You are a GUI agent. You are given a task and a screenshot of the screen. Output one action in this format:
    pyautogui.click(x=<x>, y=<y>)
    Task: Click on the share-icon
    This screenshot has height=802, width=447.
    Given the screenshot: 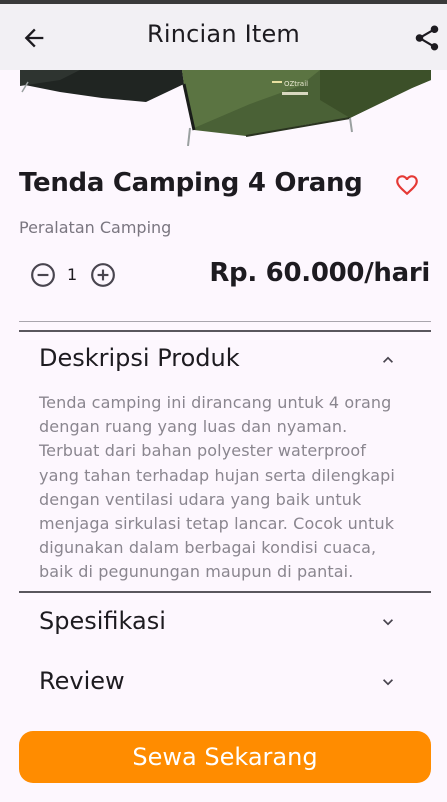 What is the action you would take?
    pyautogui.click(x=427, y=38)
    